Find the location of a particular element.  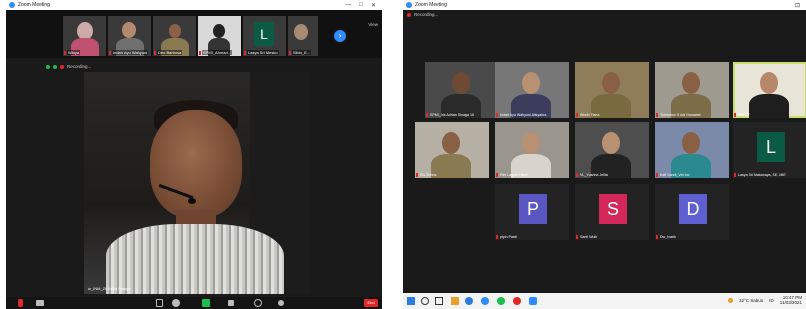

video-button is located at coordinates (40, 303).